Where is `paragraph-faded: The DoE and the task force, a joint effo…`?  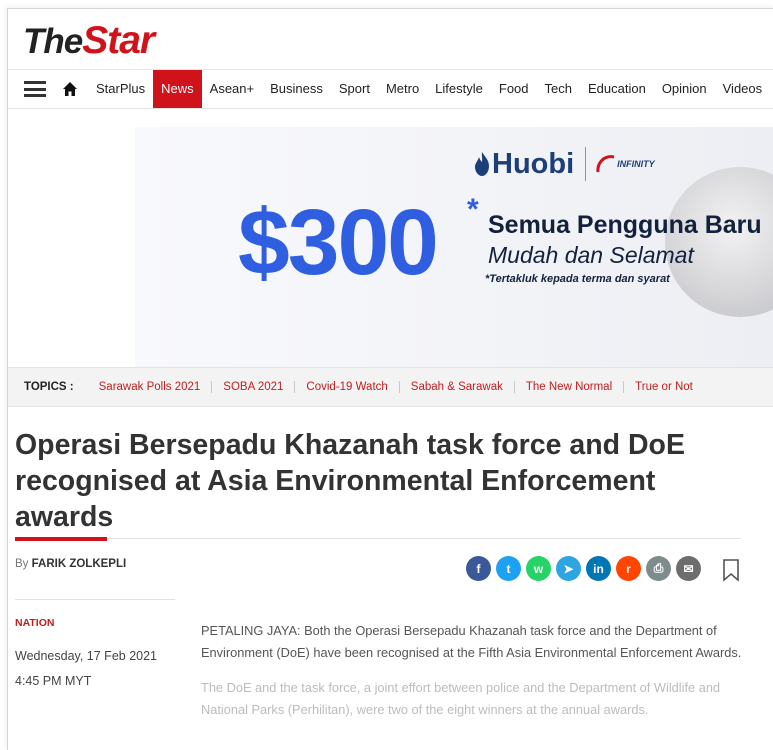 paragraph-faded: The DoE and the task force, a joint effo… is located at coordinates (461, 698).